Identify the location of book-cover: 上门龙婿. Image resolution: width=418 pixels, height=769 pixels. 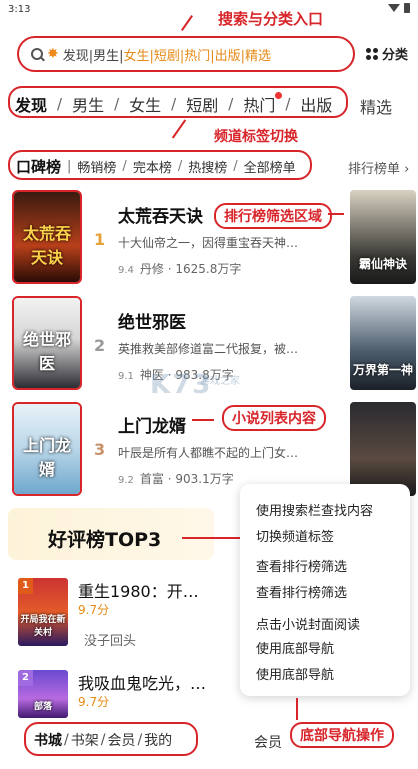
(47, 449).